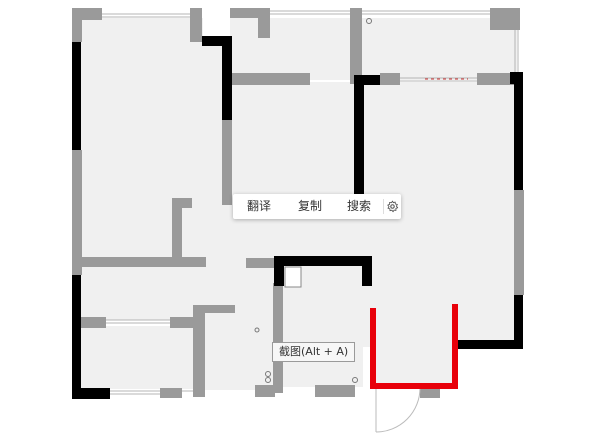 The image size is (600, 438). What do you see at coordinates (293, 277) in the screenshot?
I see `fixture-kitchen-counter` at bounding box center [293, 277].